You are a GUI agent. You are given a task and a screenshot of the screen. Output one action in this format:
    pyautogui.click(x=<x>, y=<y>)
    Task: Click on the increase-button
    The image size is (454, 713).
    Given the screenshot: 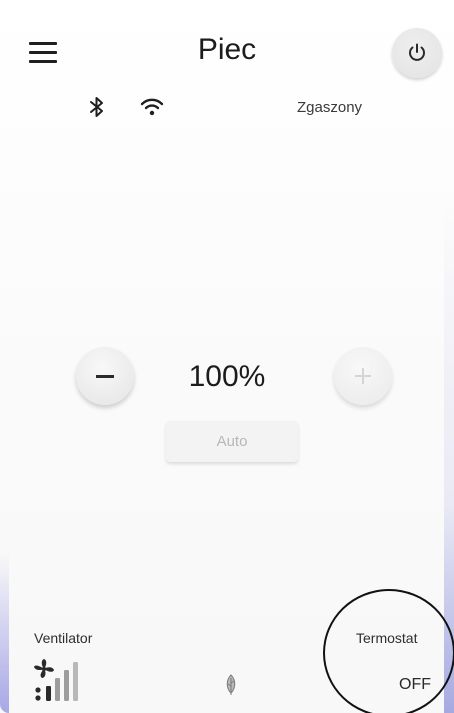 What is the action you would take?
    pyautogui.click(x=363, y=376)
    